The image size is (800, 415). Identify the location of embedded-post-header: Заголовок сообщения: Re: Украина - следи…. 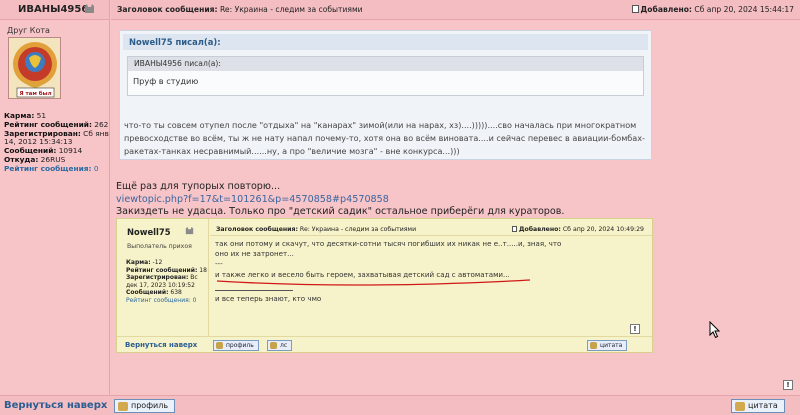
(431, 230).